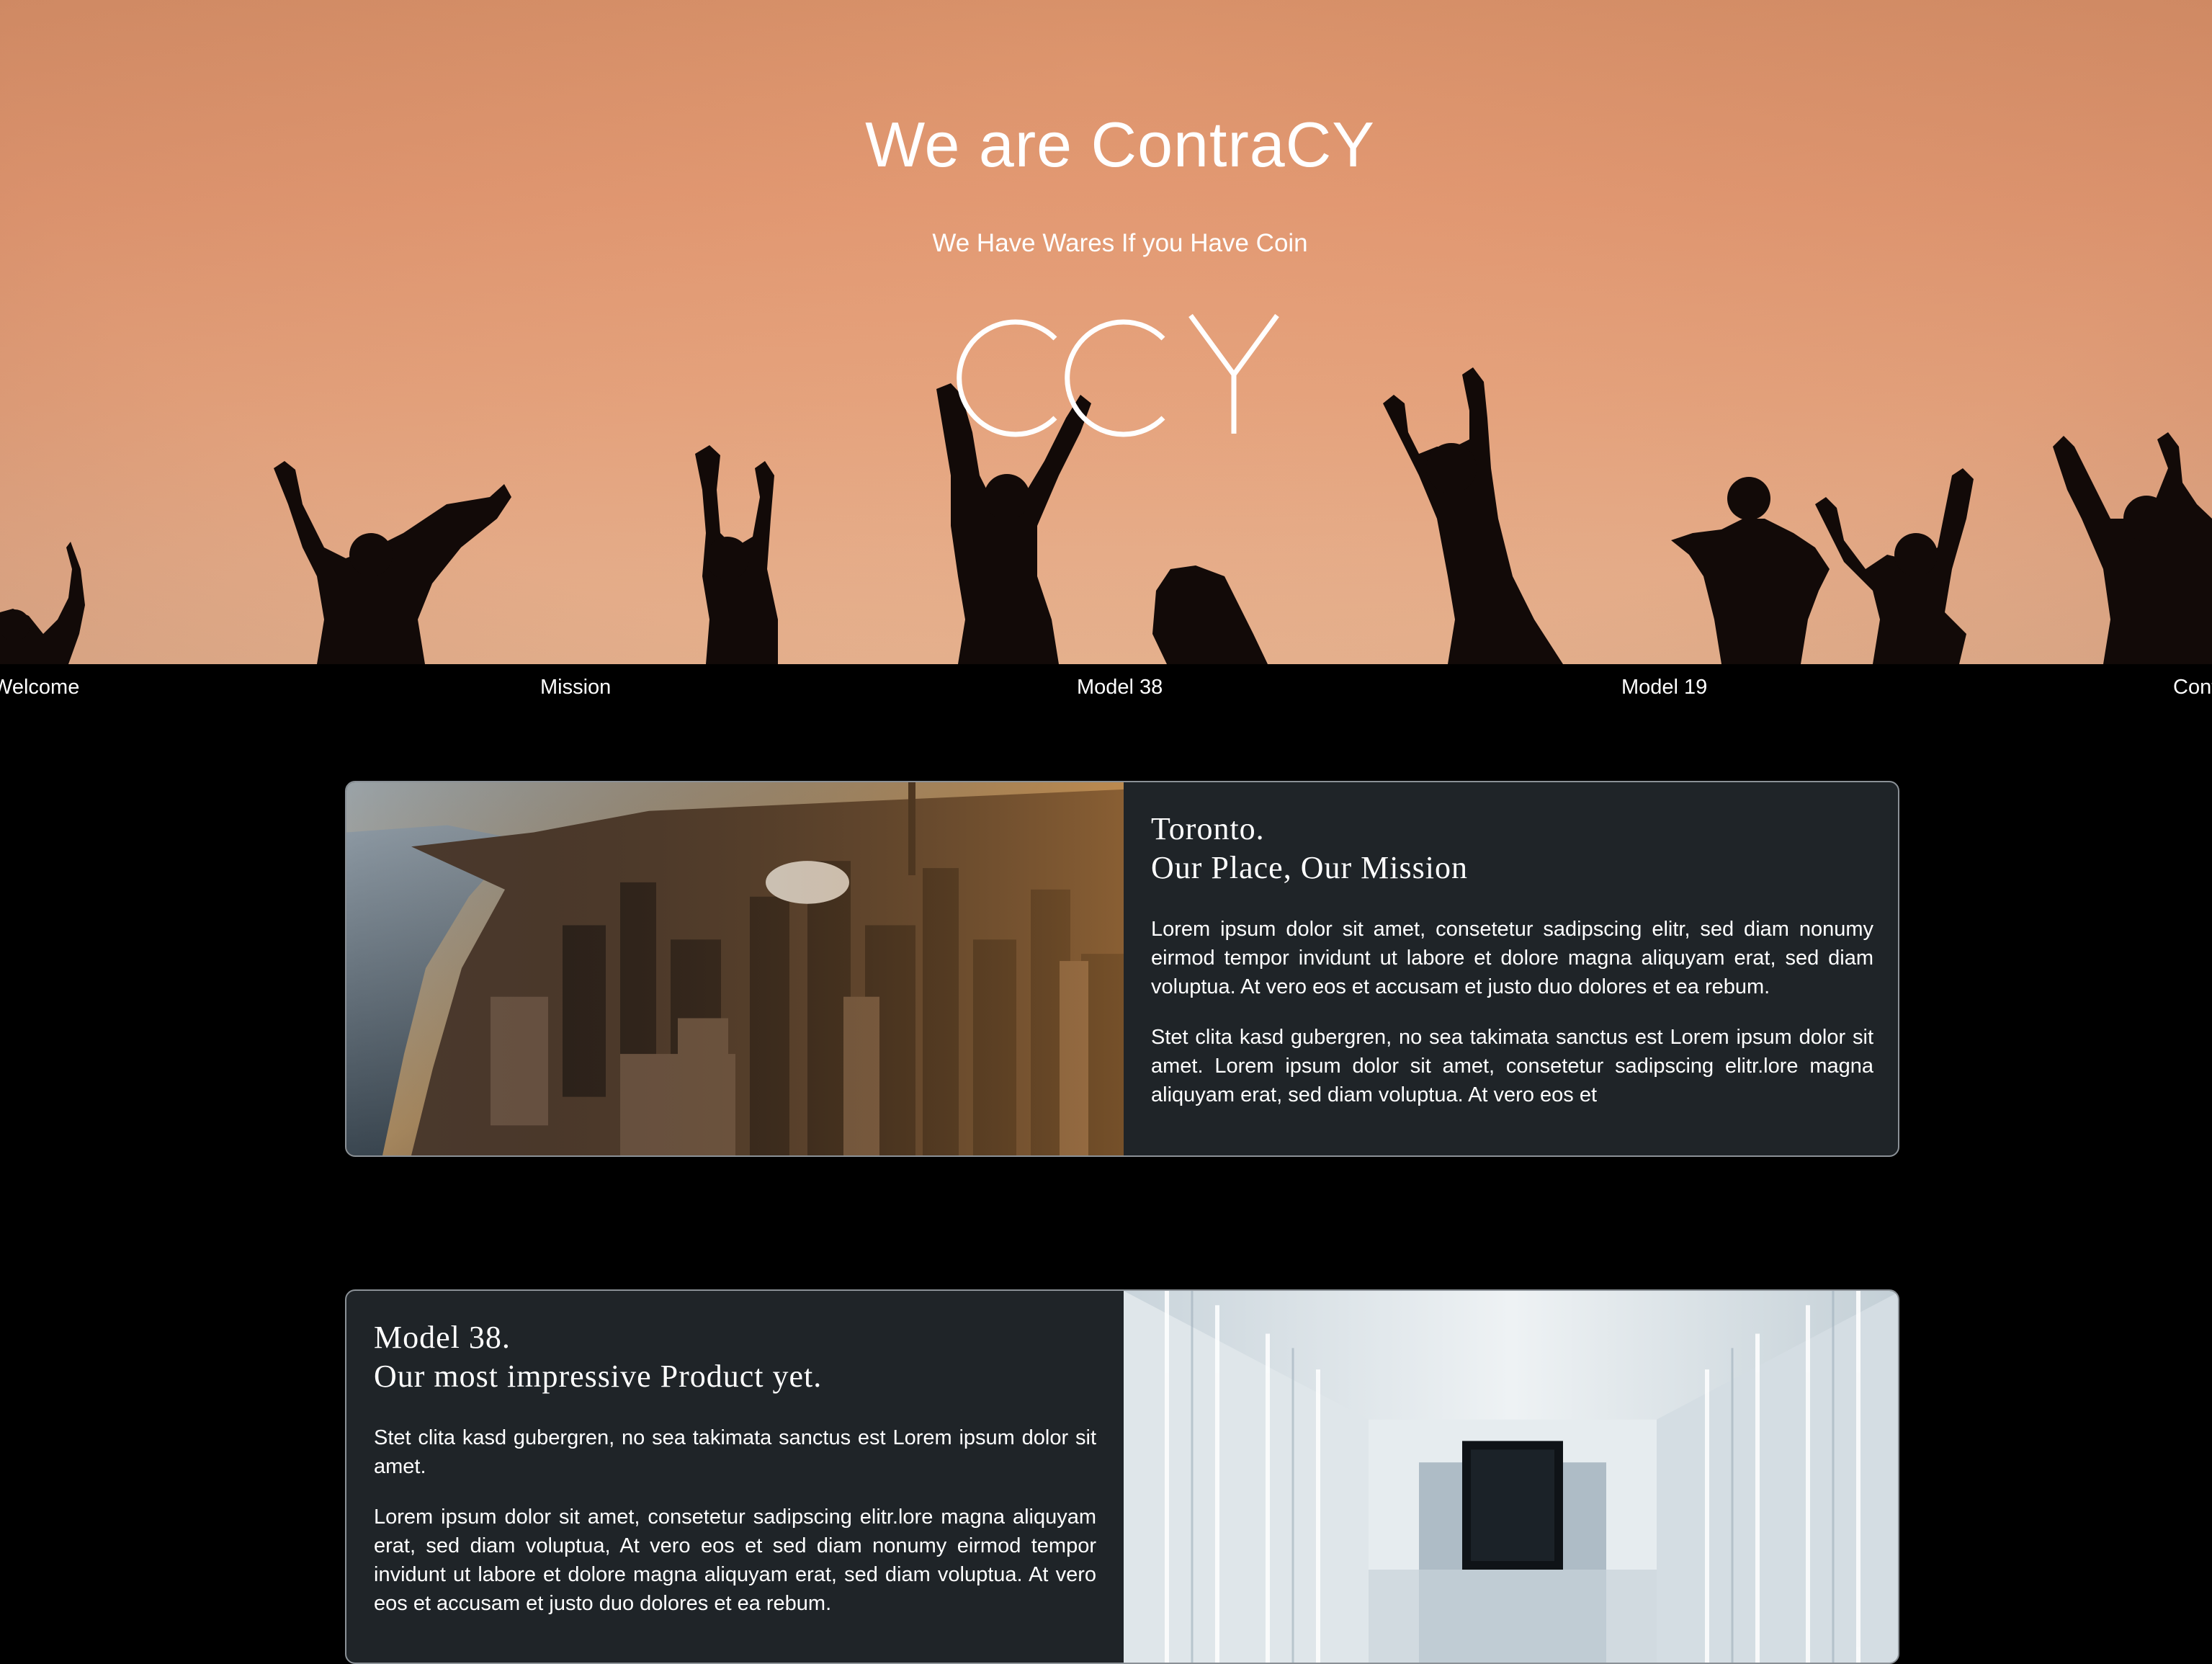  Describe the element at coordinates (1118, 375) in the screenshot. I see `ccy-logo` at that location.